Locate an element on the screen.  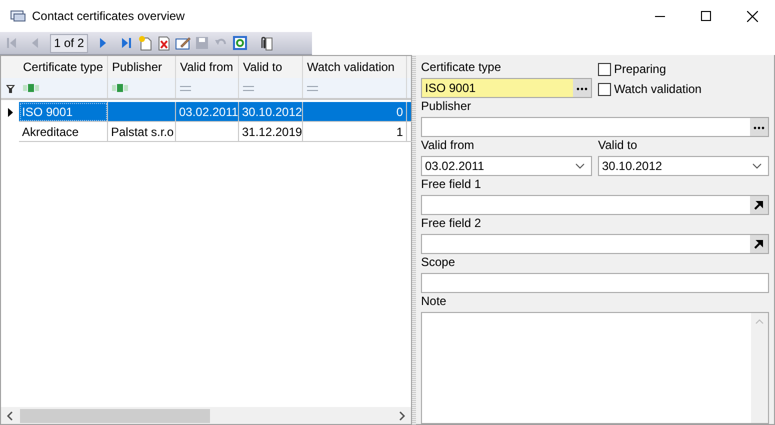
dropdown: 30.10.2012 is located at coordinates (683, 166).